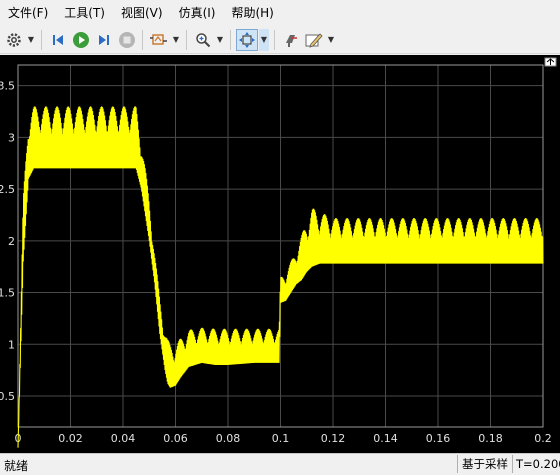 This screenshot has height=475, width=560. Describe the element at coordinates (176, 40) in the screenshot. I see `signal-select-dropdown: ▼` at that location.